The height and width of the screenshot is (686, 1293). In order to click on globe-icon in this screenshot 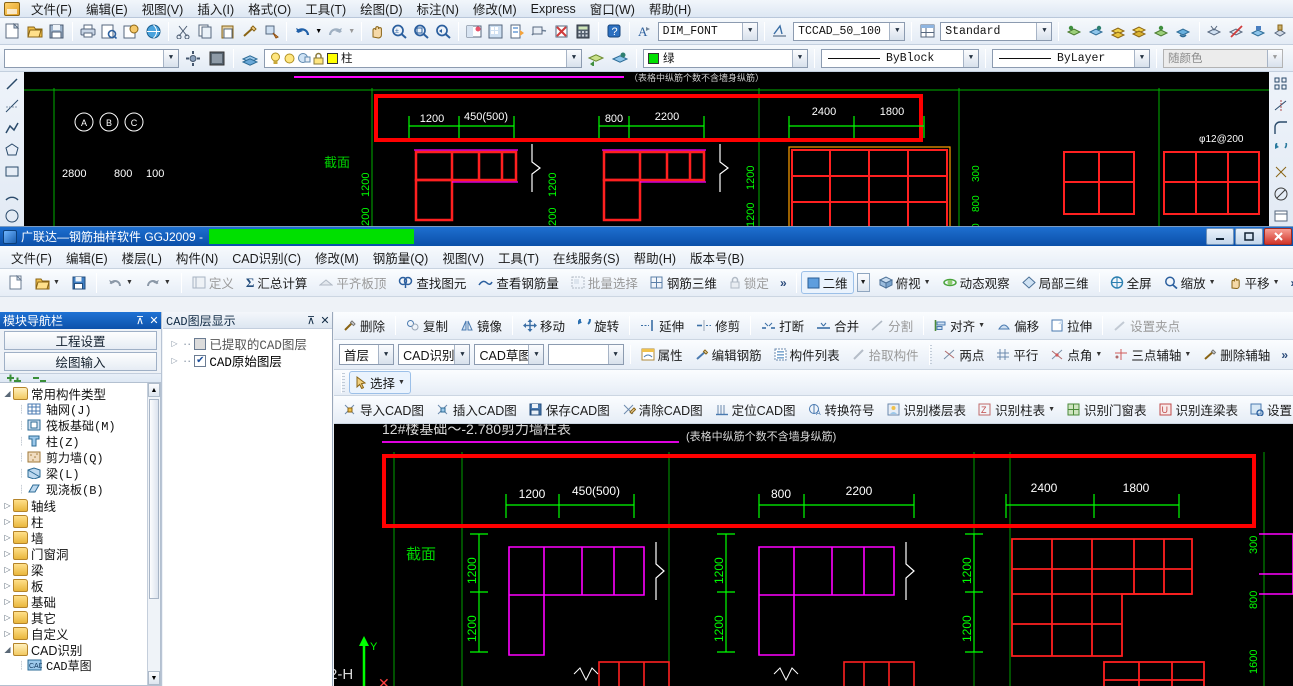, I will do `click(153, 31)`.